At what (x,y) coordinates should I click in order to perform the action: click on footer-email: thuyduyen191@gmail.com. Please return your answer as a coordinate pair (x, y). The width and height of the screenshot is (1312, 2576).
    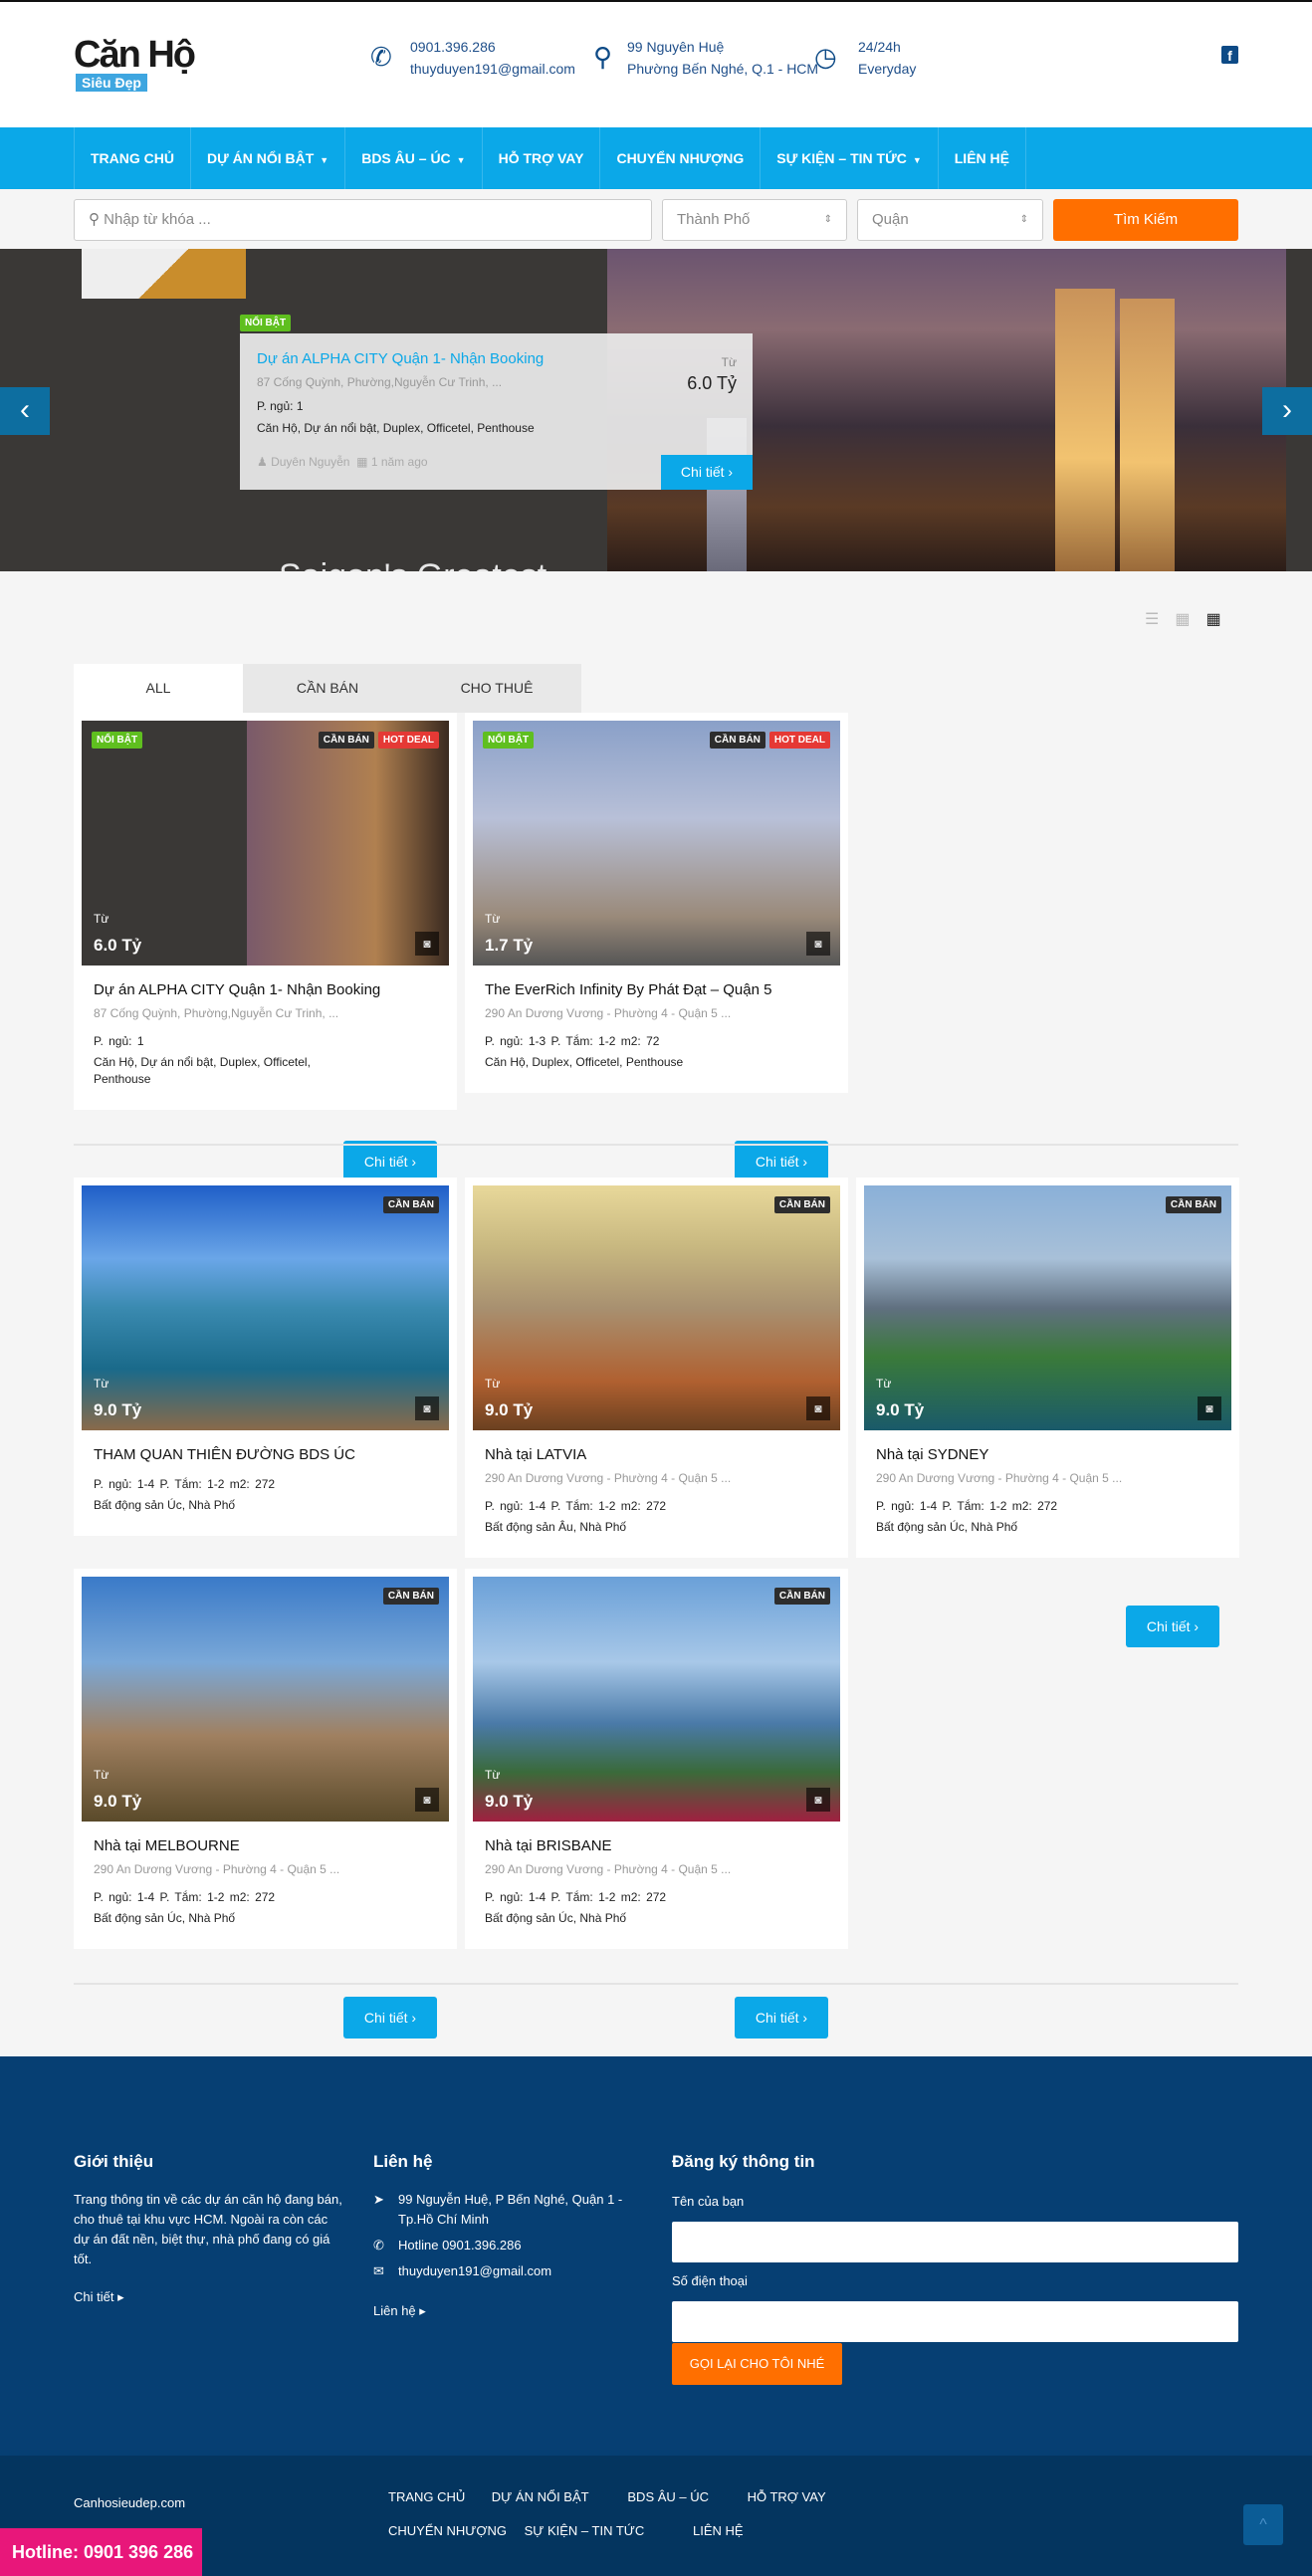
    Looking at the image, I should click on (475, 2270).